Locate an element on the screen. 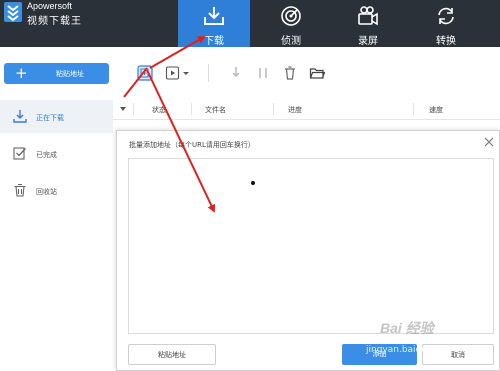 Image resolution: width=500 pixels, height=371 pixels. annotation-line-short is located at coordinates (135, 82).